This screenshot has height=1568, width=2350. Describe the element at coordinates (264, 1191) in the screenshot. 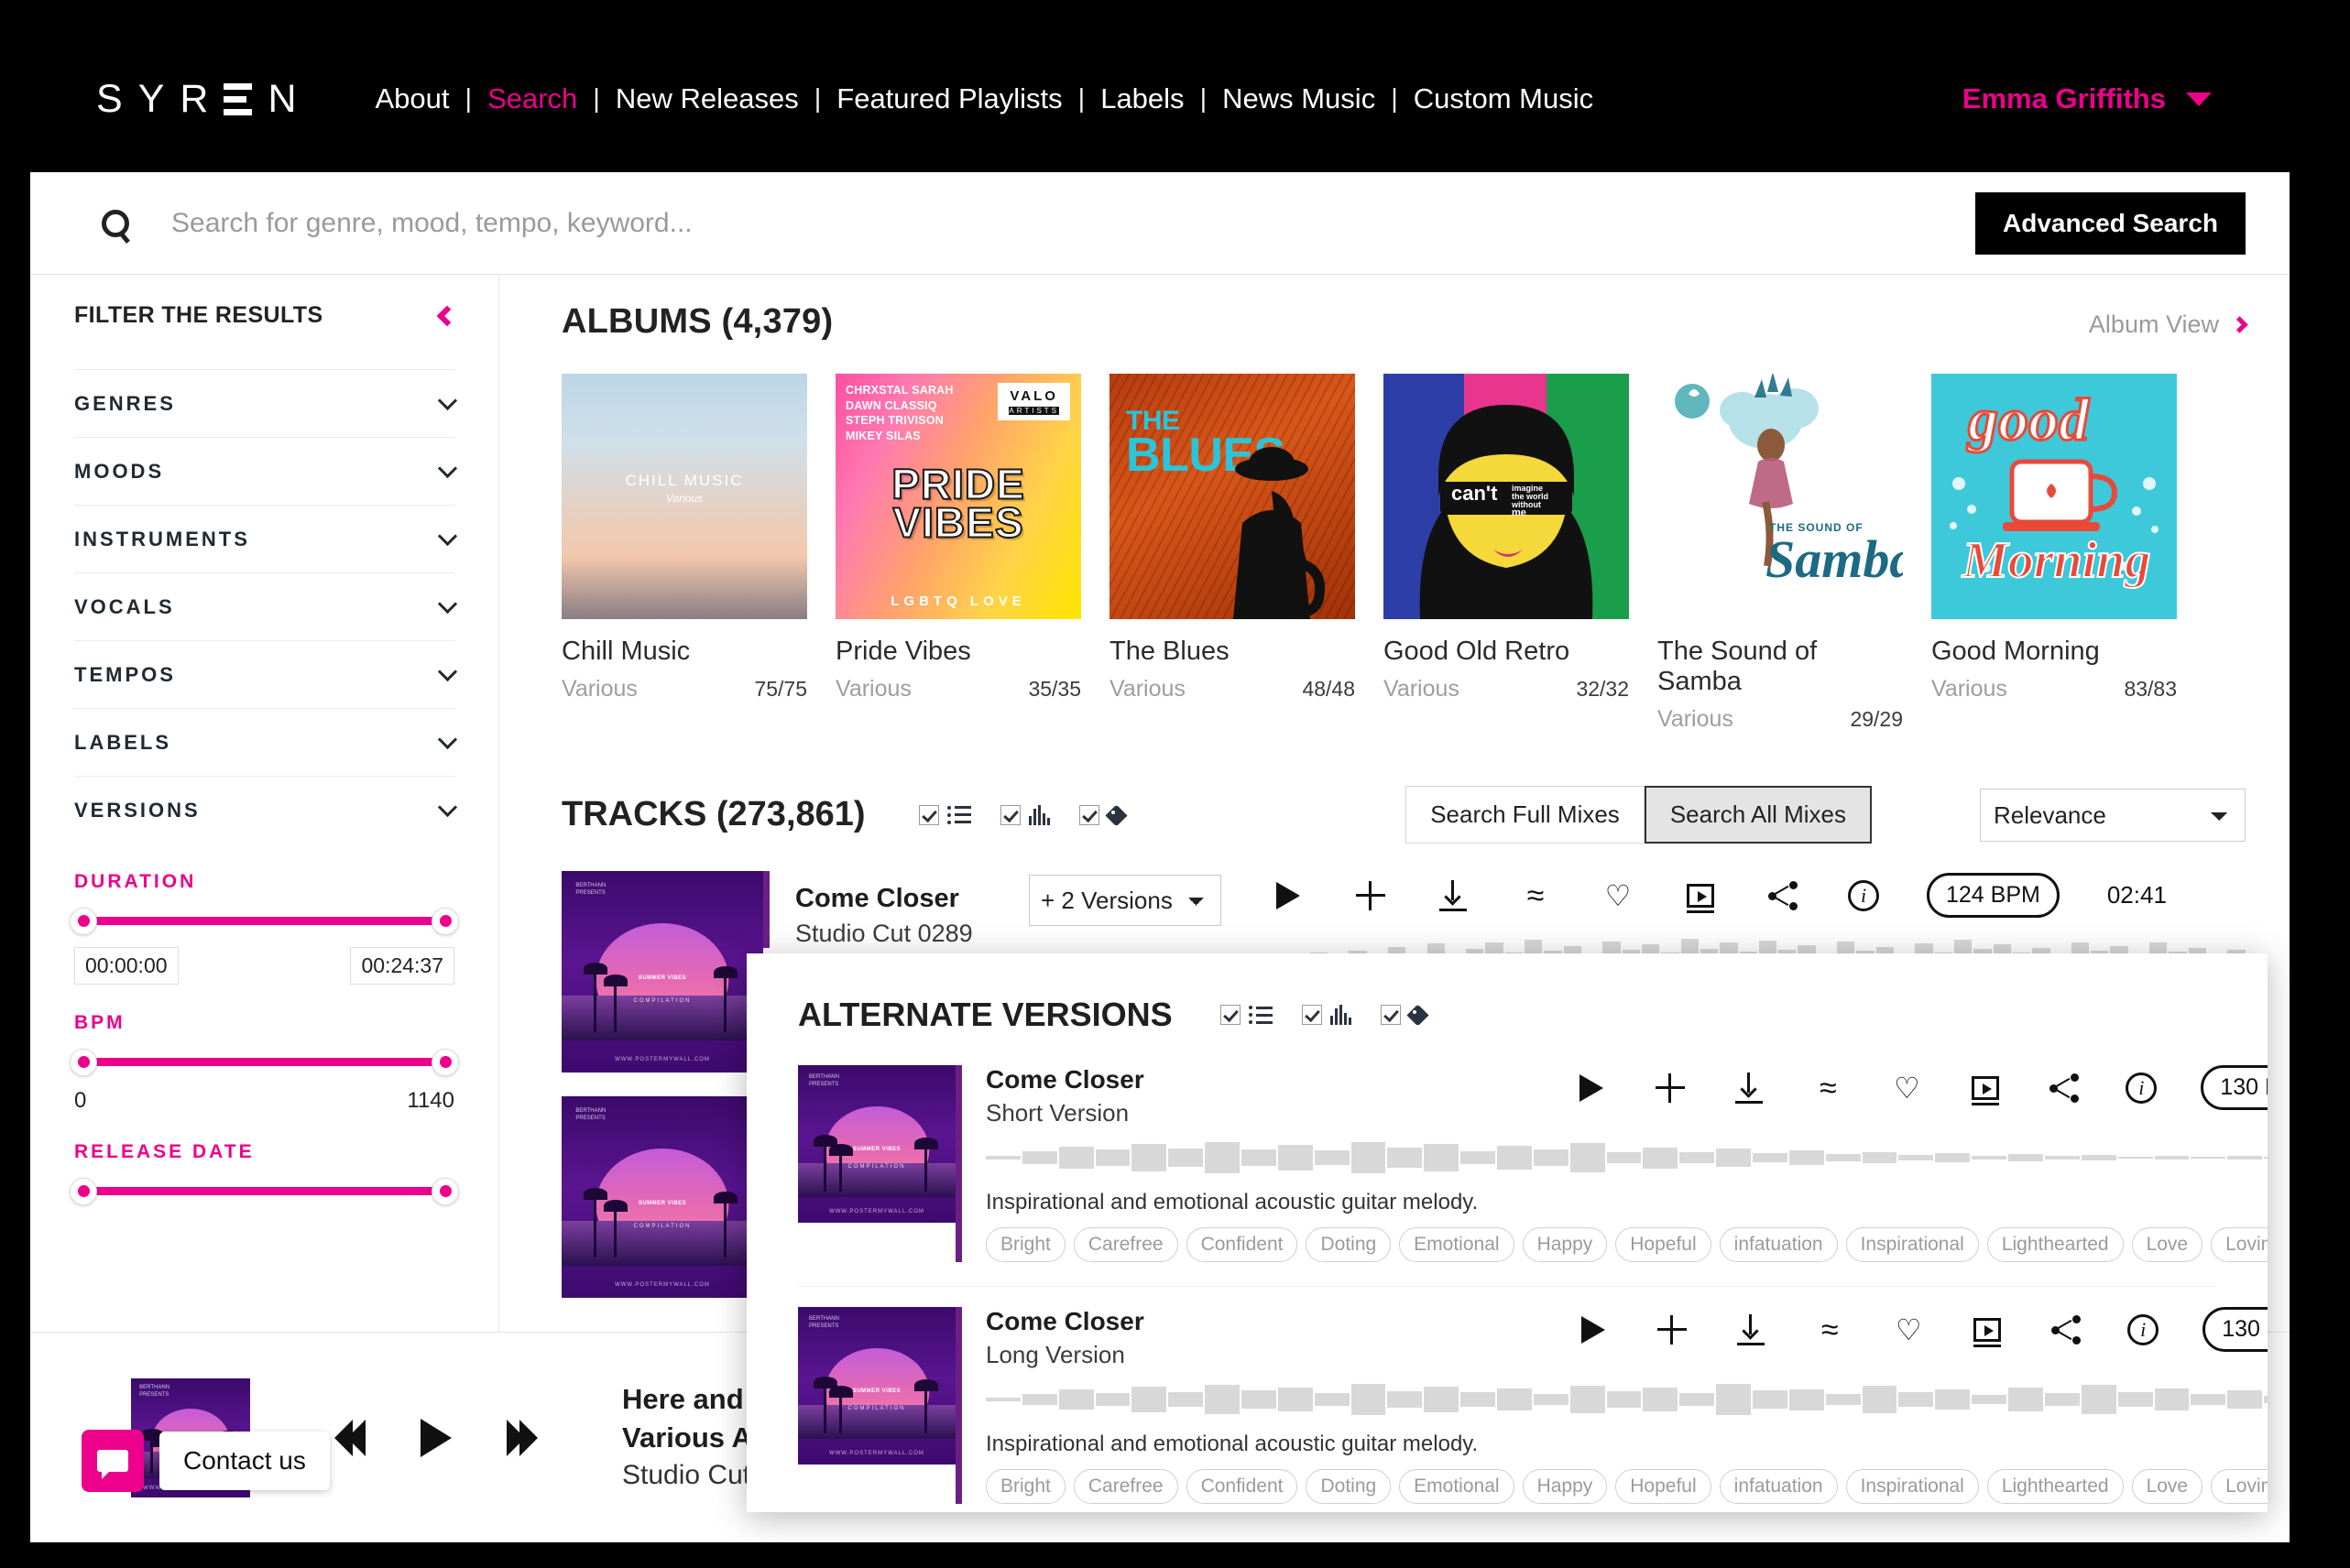

I see `release-date-slider-track` at that location.